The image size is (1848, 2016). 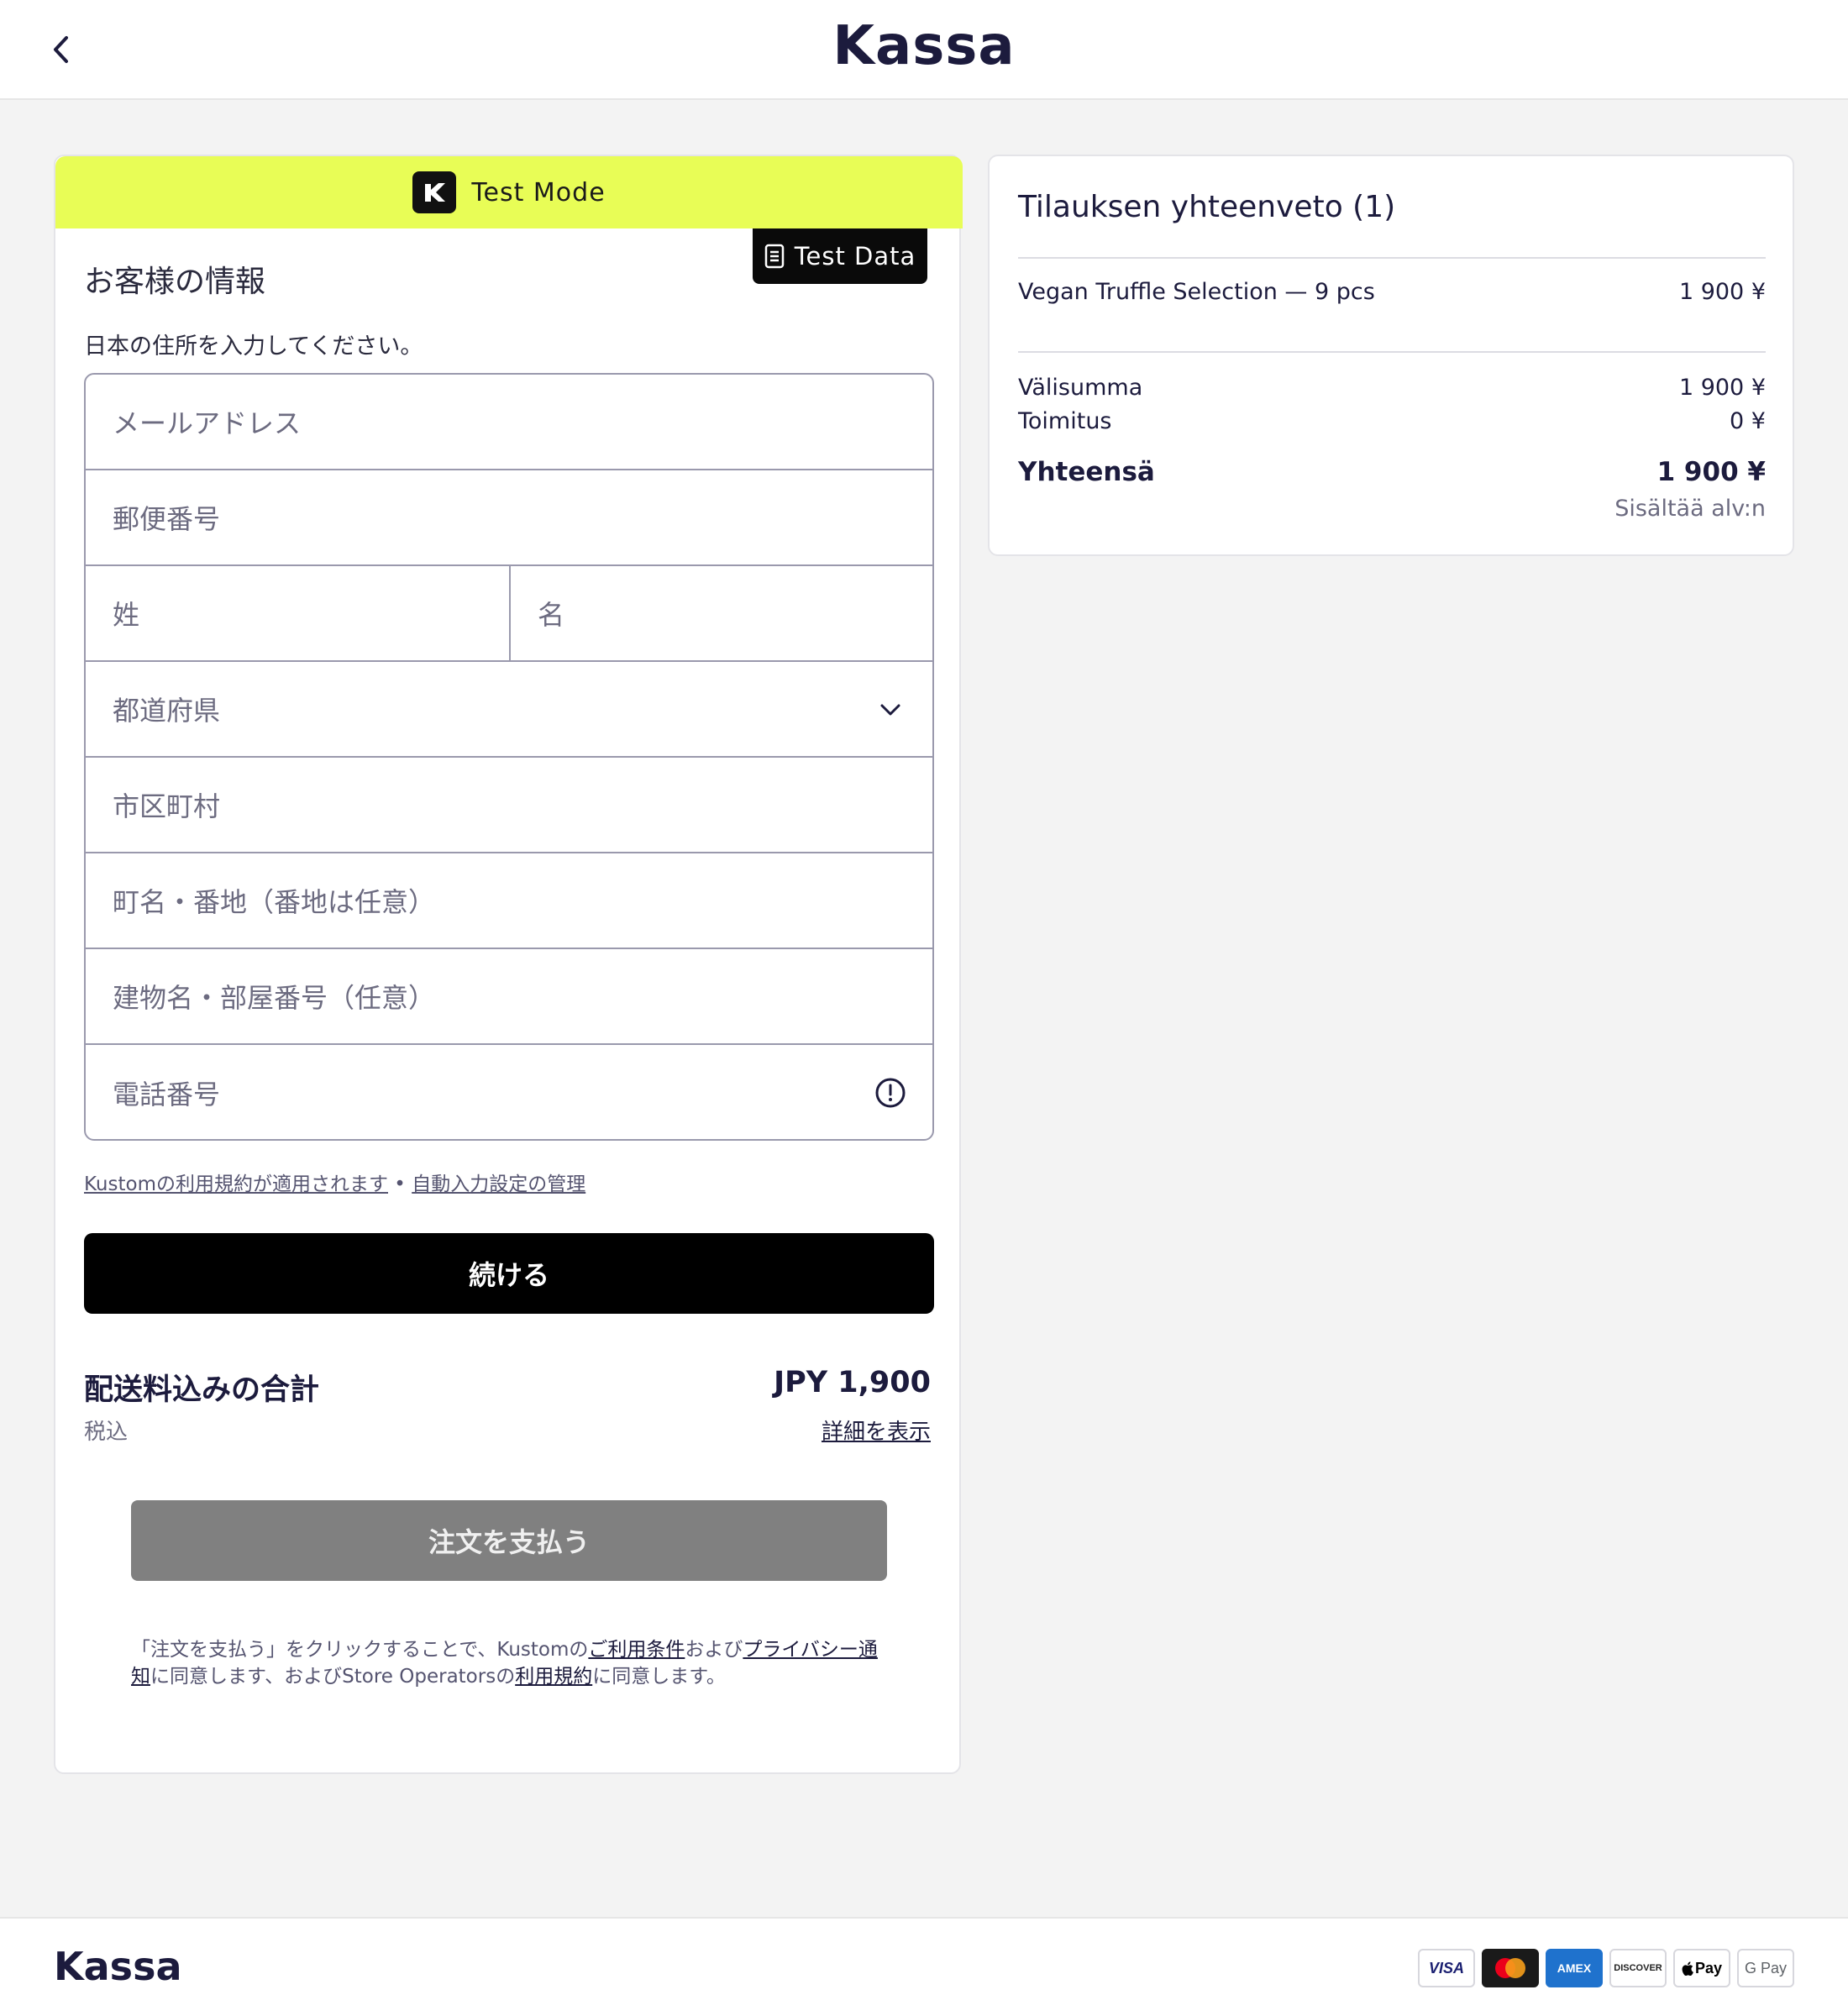 I want to click on terms-of-use-link: ご利用条件, so click(x=636, y=1650).